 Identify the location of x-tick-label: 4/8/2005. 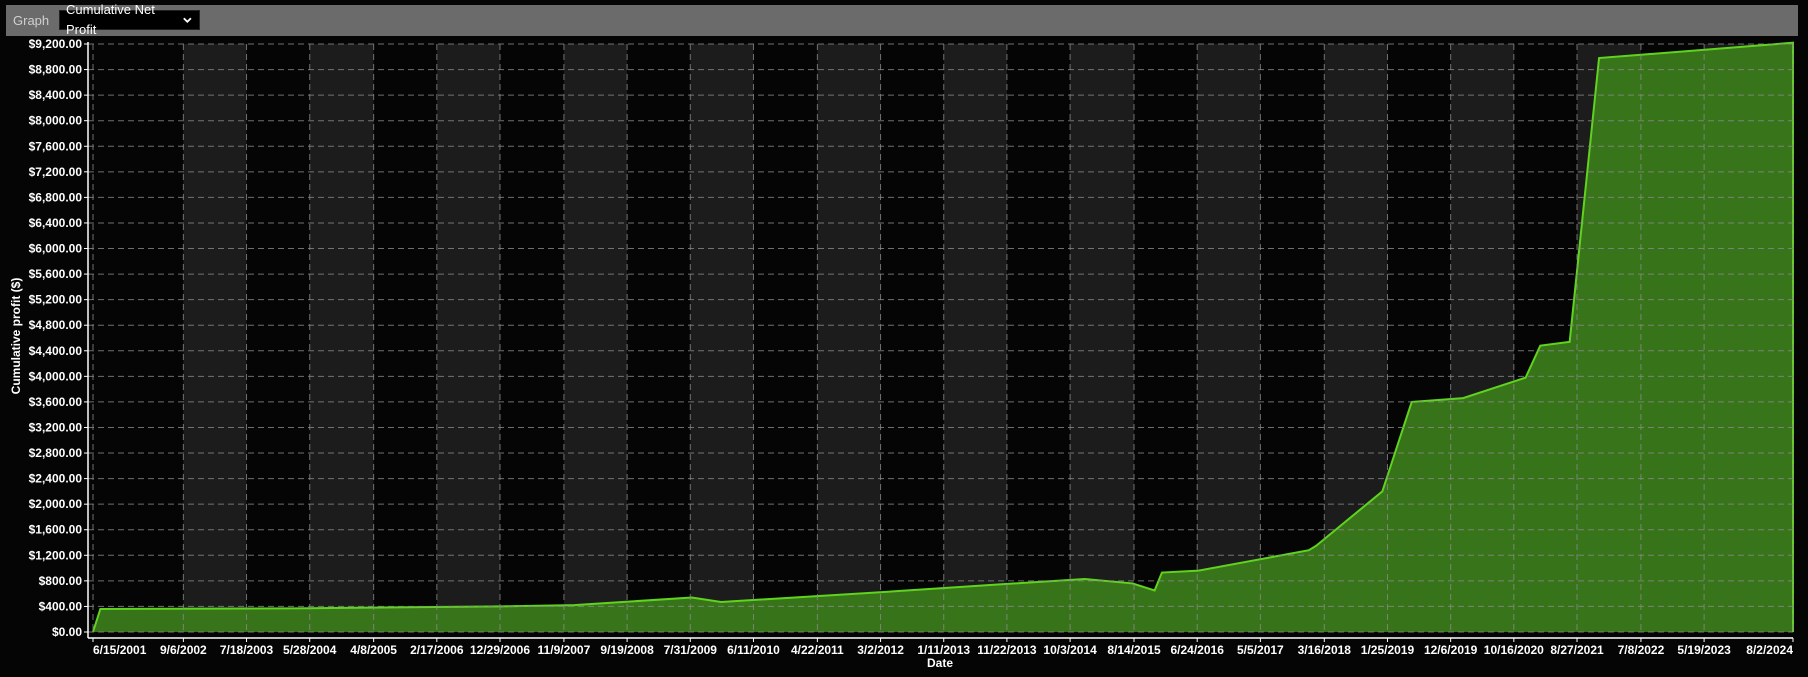
(373, 650).